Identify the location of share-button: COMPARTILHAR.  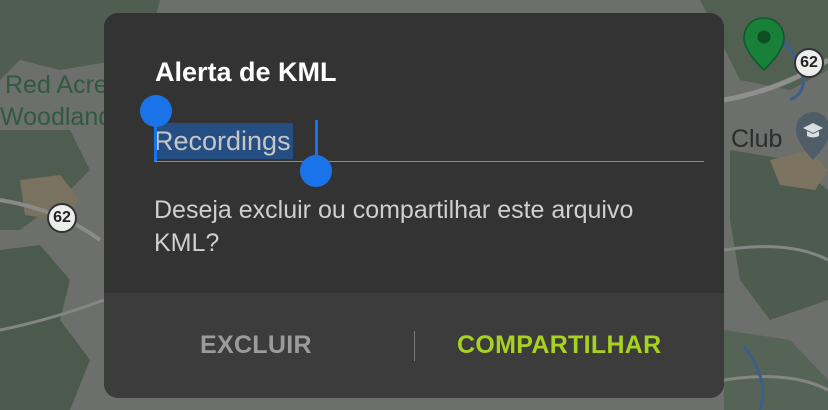
(559, 345).